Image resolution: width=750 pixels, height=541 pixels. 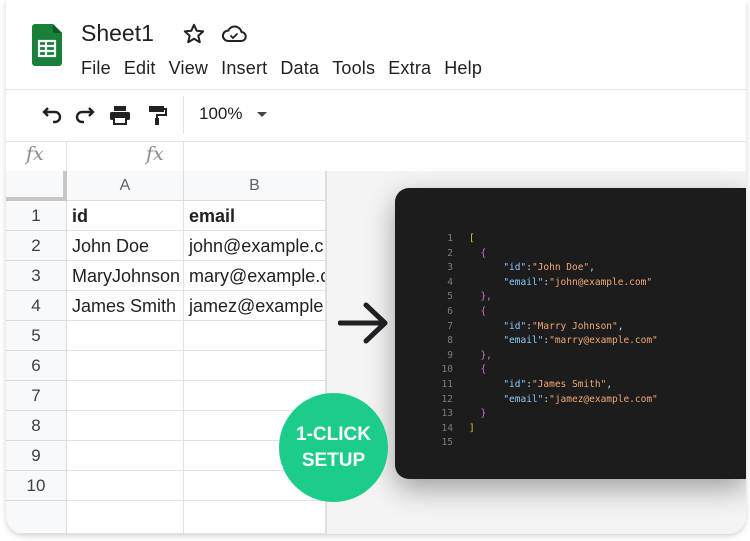 I want to click on cloud-status-icon, so click(x=234, y=34).